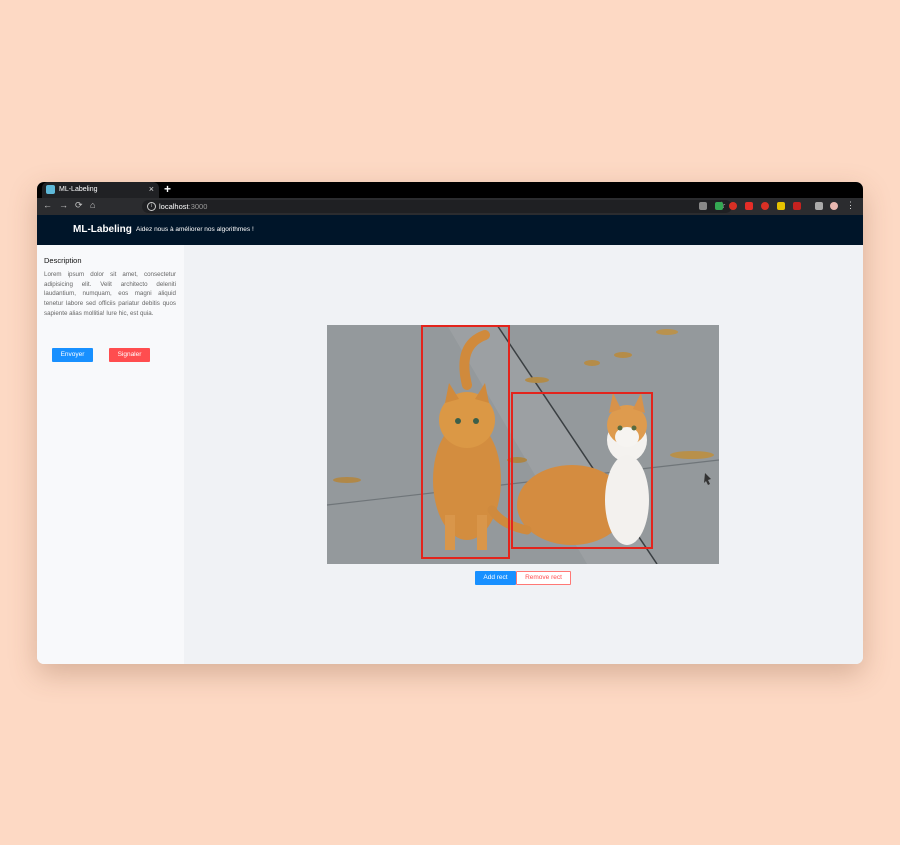  Describe the element at coordinates (198, 206) in the screenshot. I see `url-port: :3000` at that location.